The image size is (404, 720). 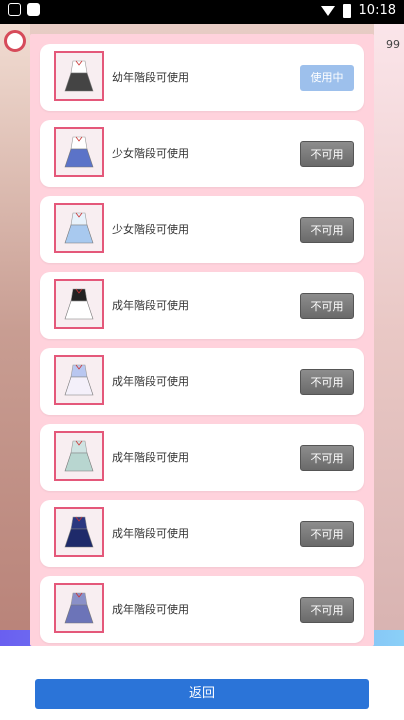 I want to click on status-left-icons, so click(x=24, y=9).